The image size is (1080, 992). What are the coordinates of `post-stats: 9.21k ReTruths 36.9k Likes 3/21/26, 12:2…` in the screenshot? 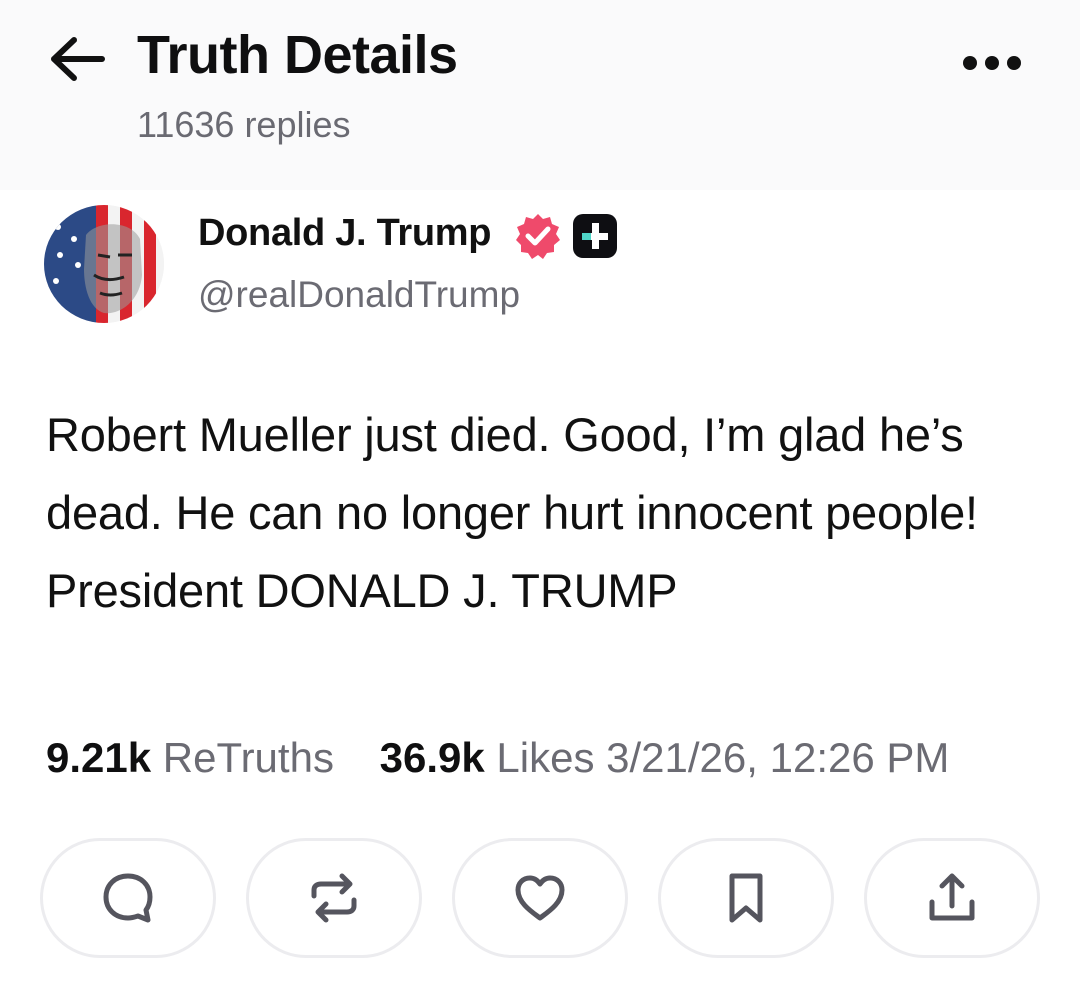 It's located at (497, 758).